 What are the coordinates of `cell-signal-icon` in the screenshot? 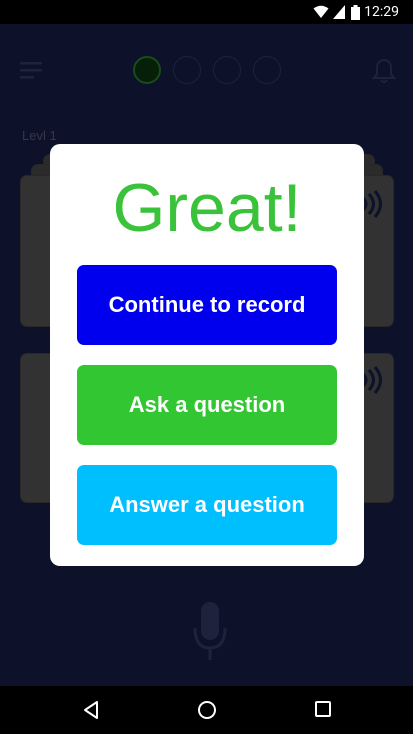 It's located at (339, 12).